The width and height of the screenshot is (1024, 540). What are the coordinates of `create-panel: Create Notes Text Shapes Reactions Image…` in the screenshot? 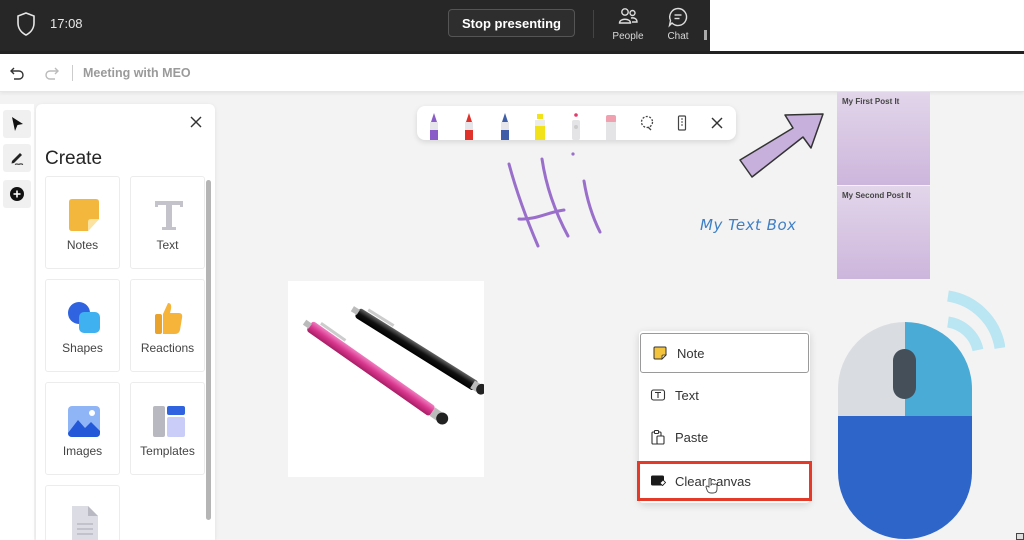 It's located at (125, 322).